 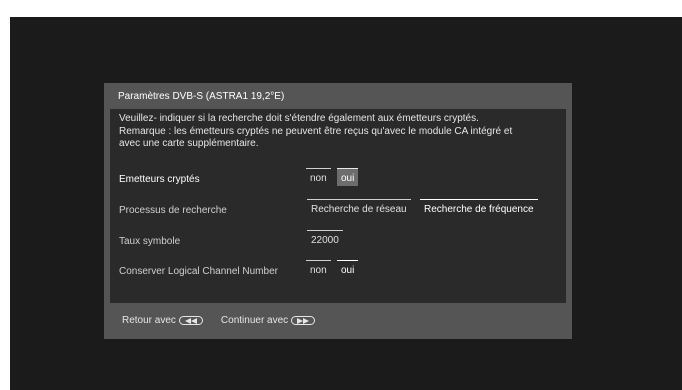 I want to click on lcn-label: Conserver Logical Channel Number, so click(x=198, y=271).